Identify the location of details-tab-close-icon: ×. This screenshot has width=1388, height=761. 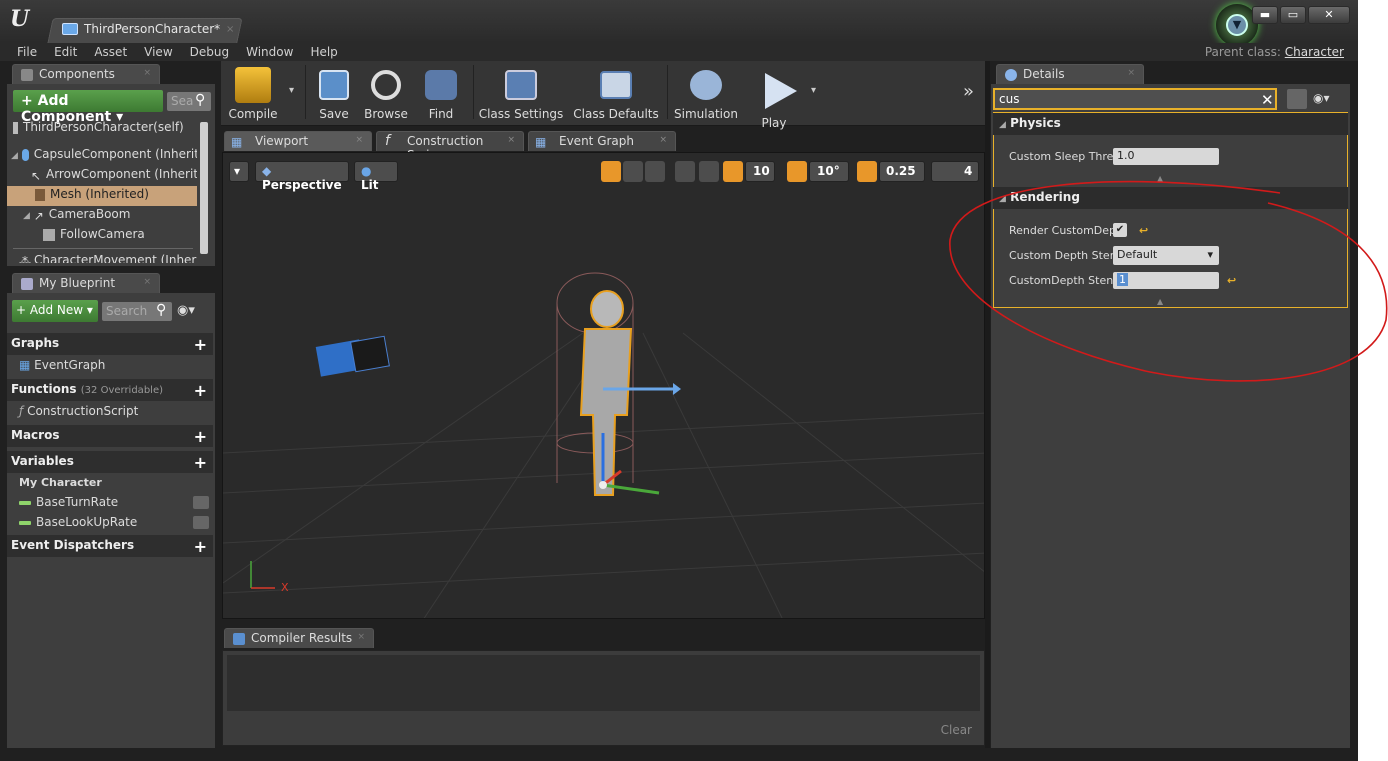
(1131, 73).